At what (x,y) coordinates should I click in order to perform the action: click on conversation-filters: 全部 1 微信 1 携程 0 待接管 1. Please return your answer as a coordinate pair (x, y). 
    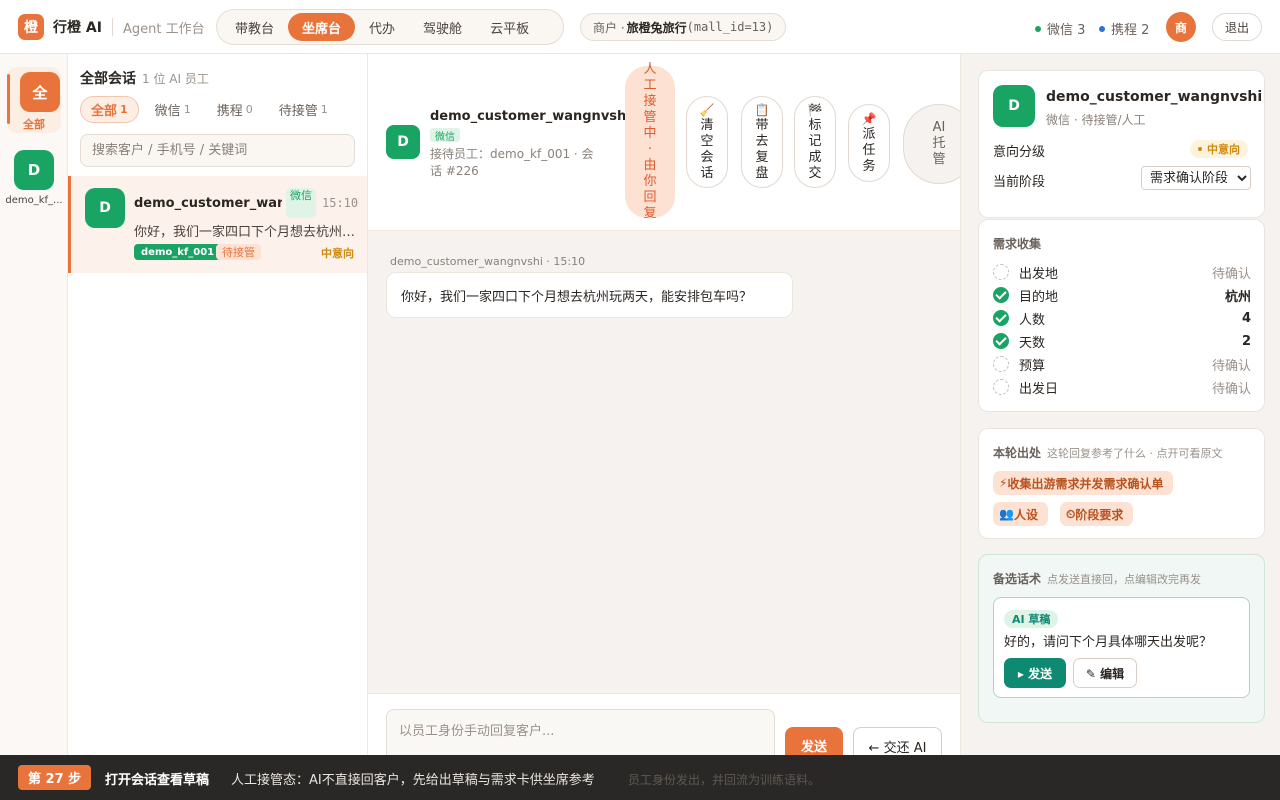
    Looking at the image, I should click on (212, 109).